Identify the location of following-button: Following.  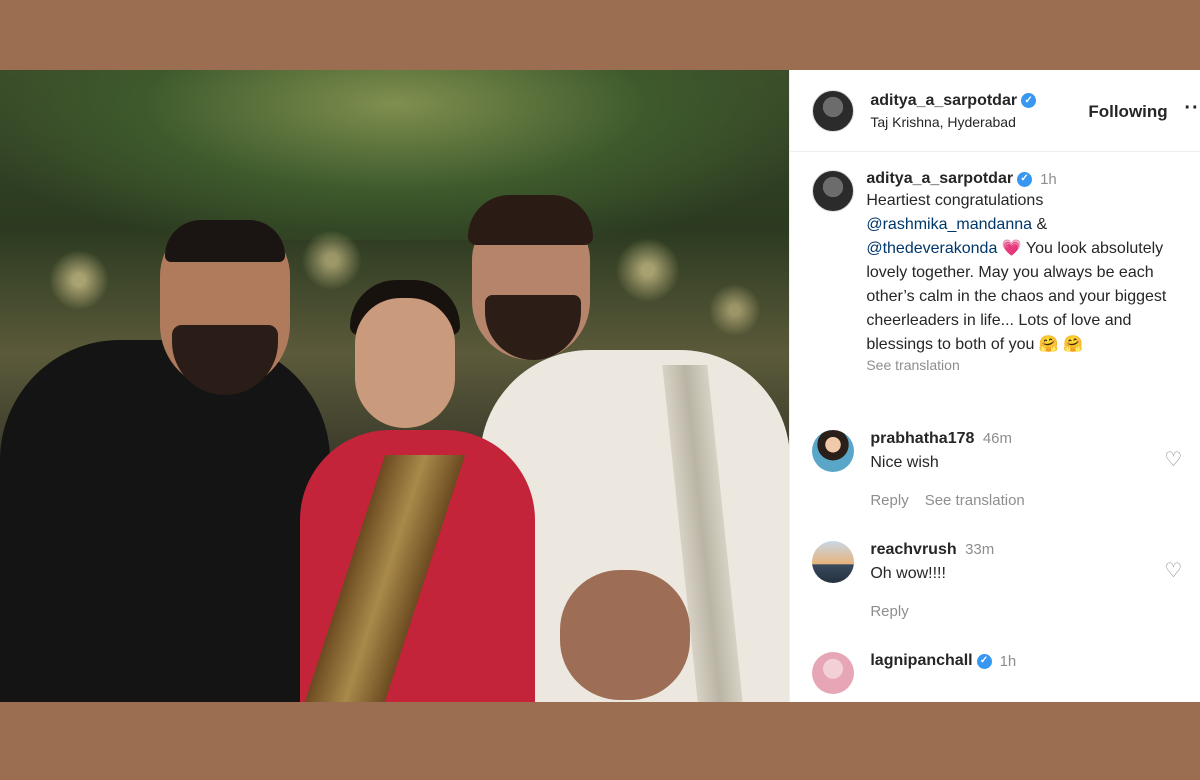
(1127, 112).